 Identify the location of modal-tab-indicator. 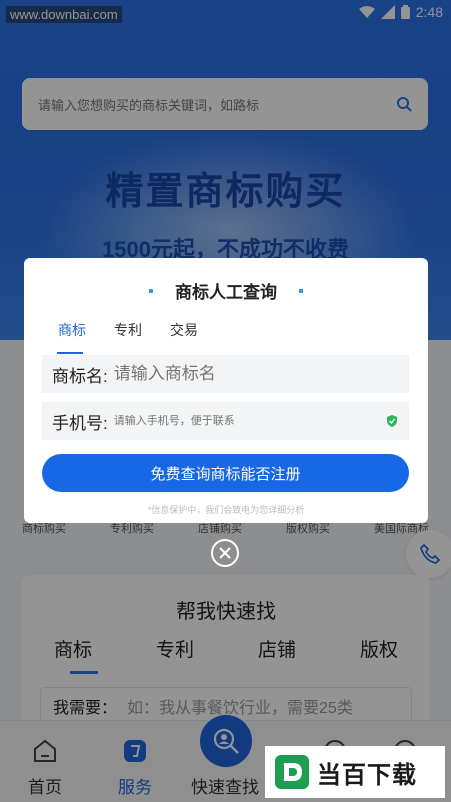
(70, 353).